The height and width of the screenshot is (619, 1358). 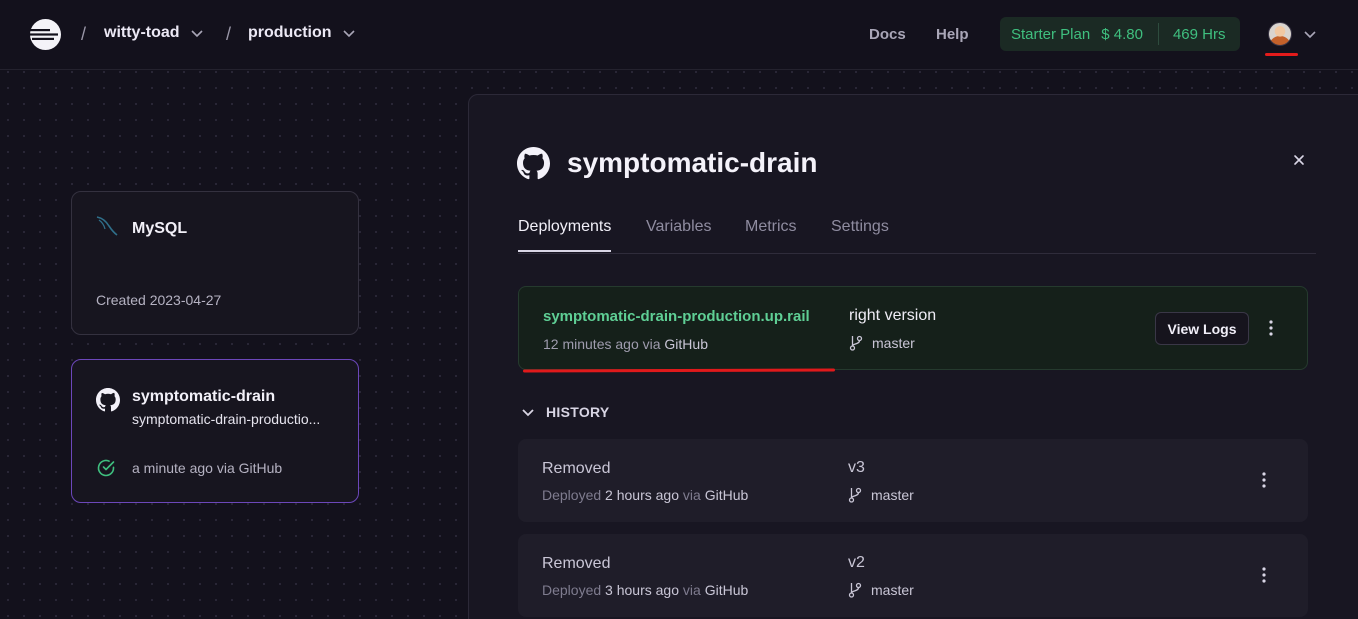 What do you see at coordinates (1299, 160) in the screenshot?
I see `close-icon` at bounding box center [1299, 160].